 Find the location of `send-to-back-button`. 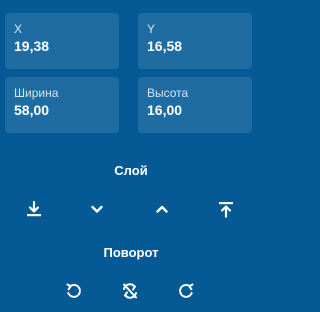

send-to-back-button is located at coordinates (34, 209).